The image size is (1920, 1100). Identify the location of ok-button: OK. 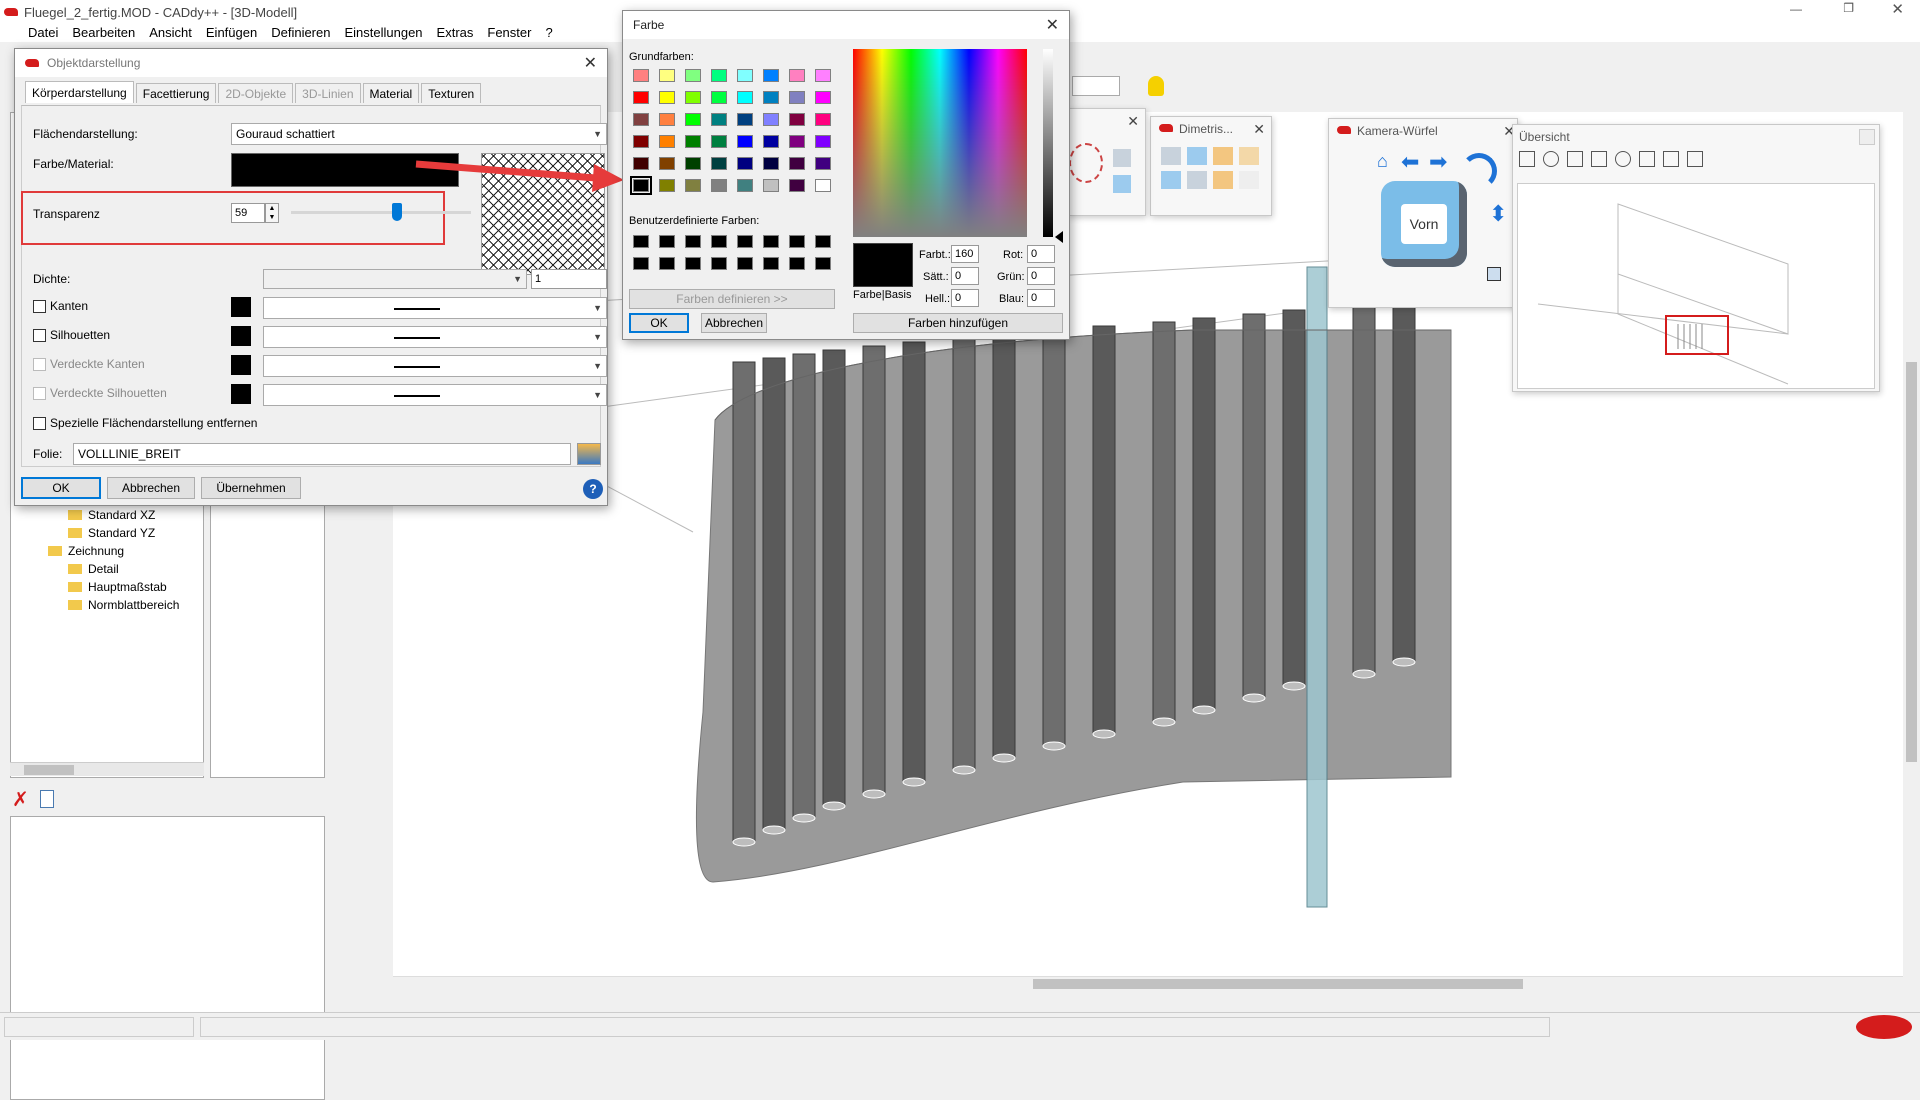
(61, 488).